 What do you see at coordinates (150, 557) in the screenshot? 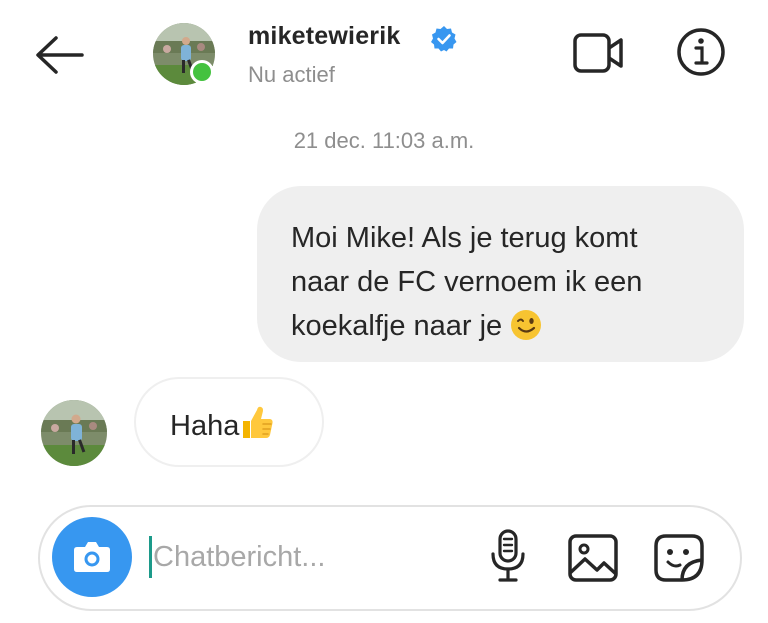
I see `text-cursor` at bounding box center [150, 557].